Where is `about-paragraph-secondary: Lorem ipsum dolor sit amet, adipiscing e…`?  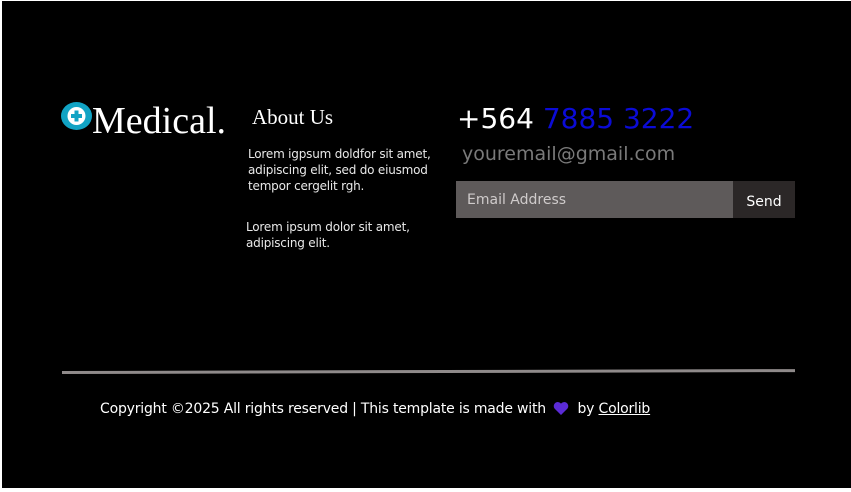 about-paragraph-secondary: Lorem ipsum dolor sit amet, adipiscing e… is located at coordinates (328, 235).